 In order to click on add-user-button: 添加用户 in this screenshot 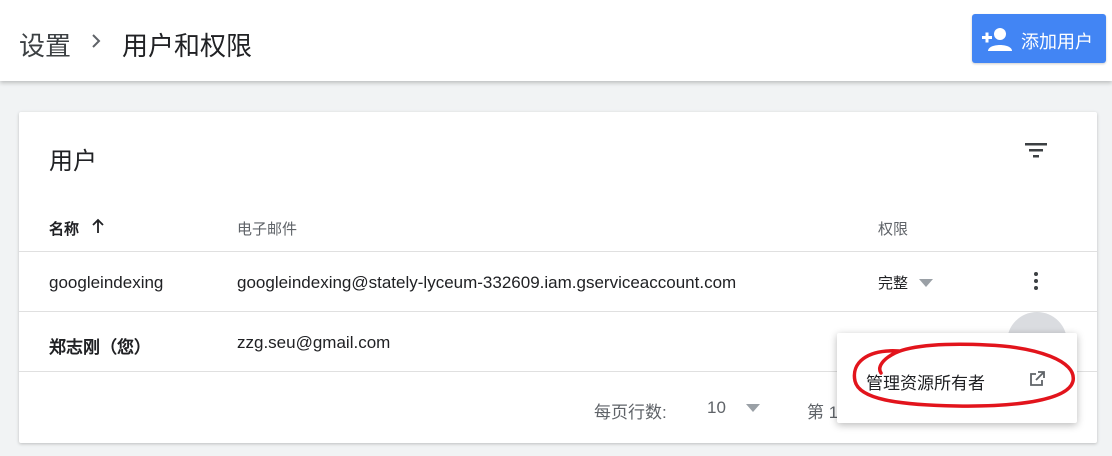, I will do `click(1039, 38)`.